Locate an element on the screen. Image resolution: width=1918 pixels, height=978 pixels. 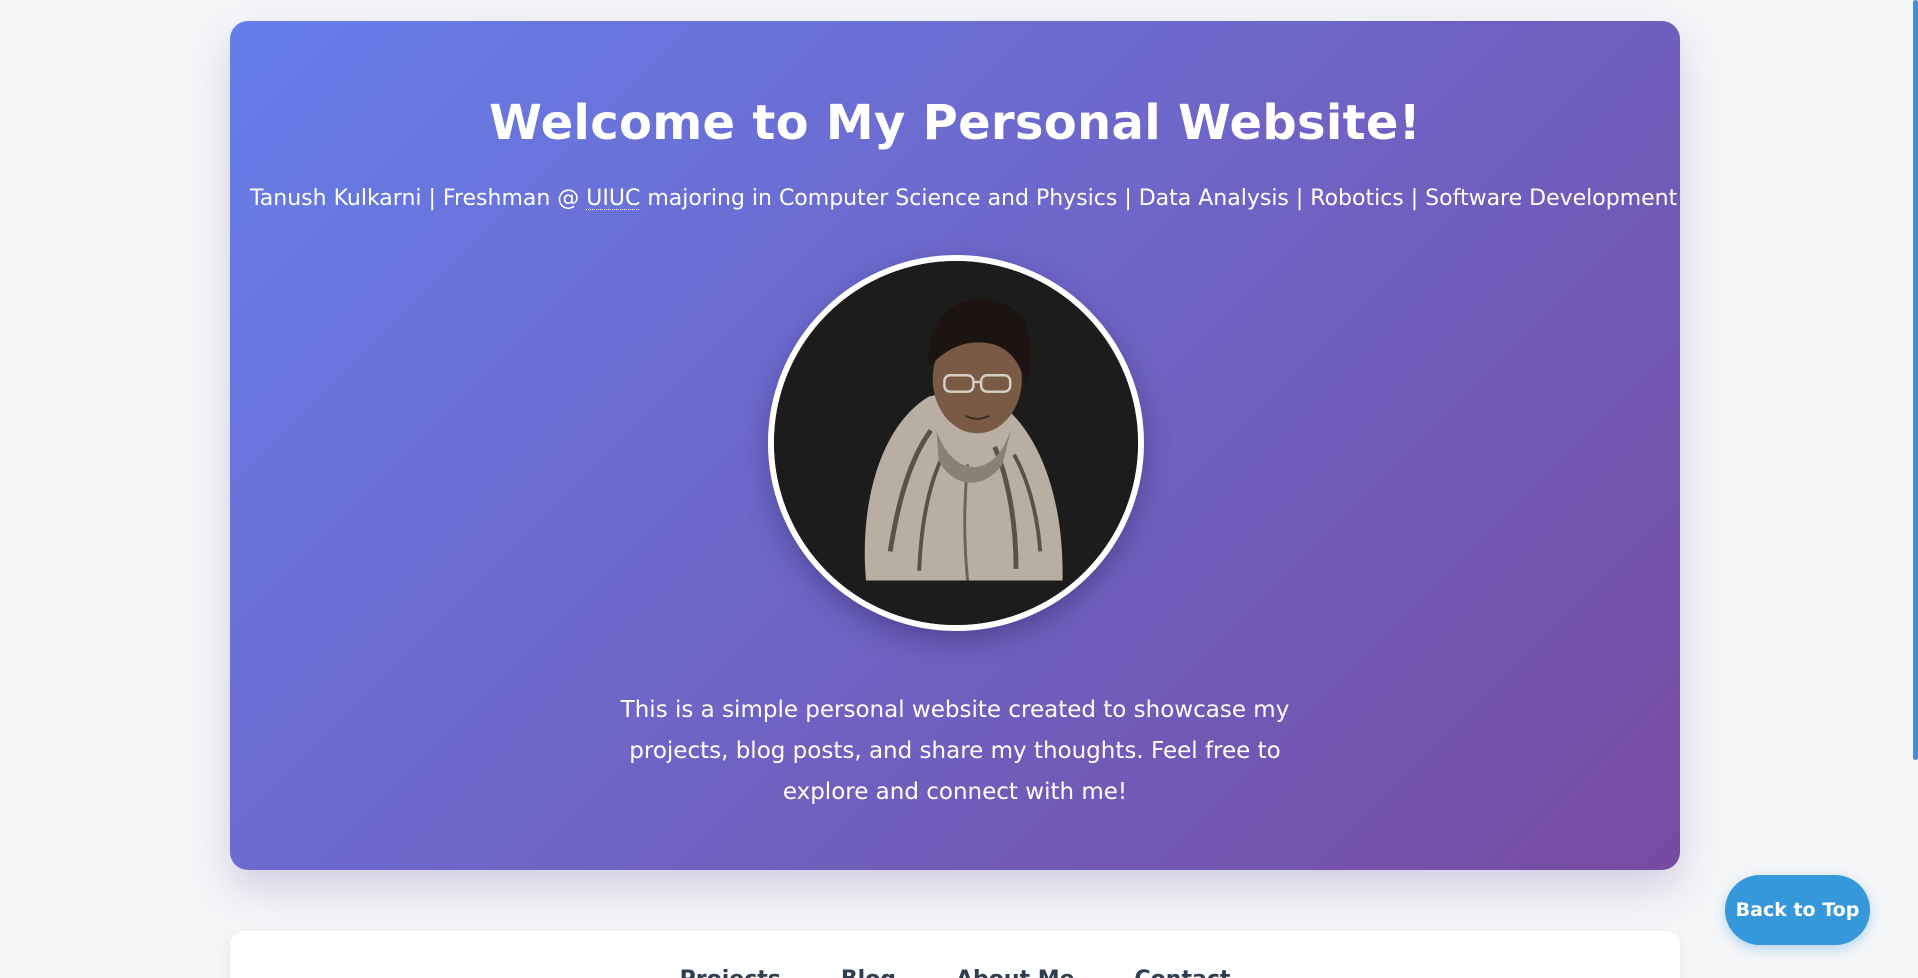
nav-link-blog: Blog is located at coordinates (868, 972).